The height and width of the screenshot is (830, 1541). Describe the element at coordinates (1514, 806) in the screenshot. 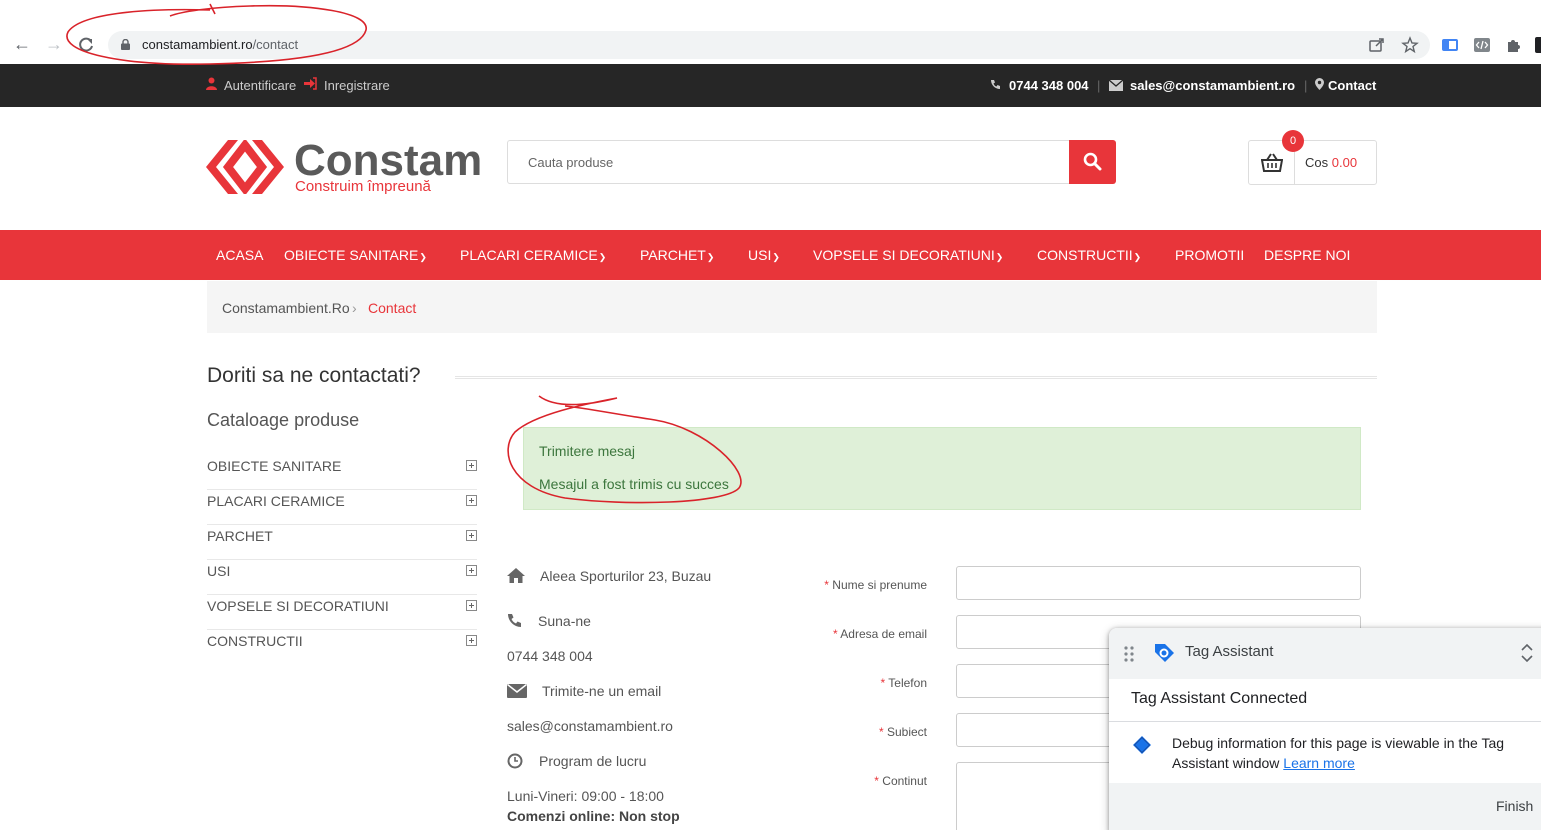

I see `finish-button: Finish` at that location.